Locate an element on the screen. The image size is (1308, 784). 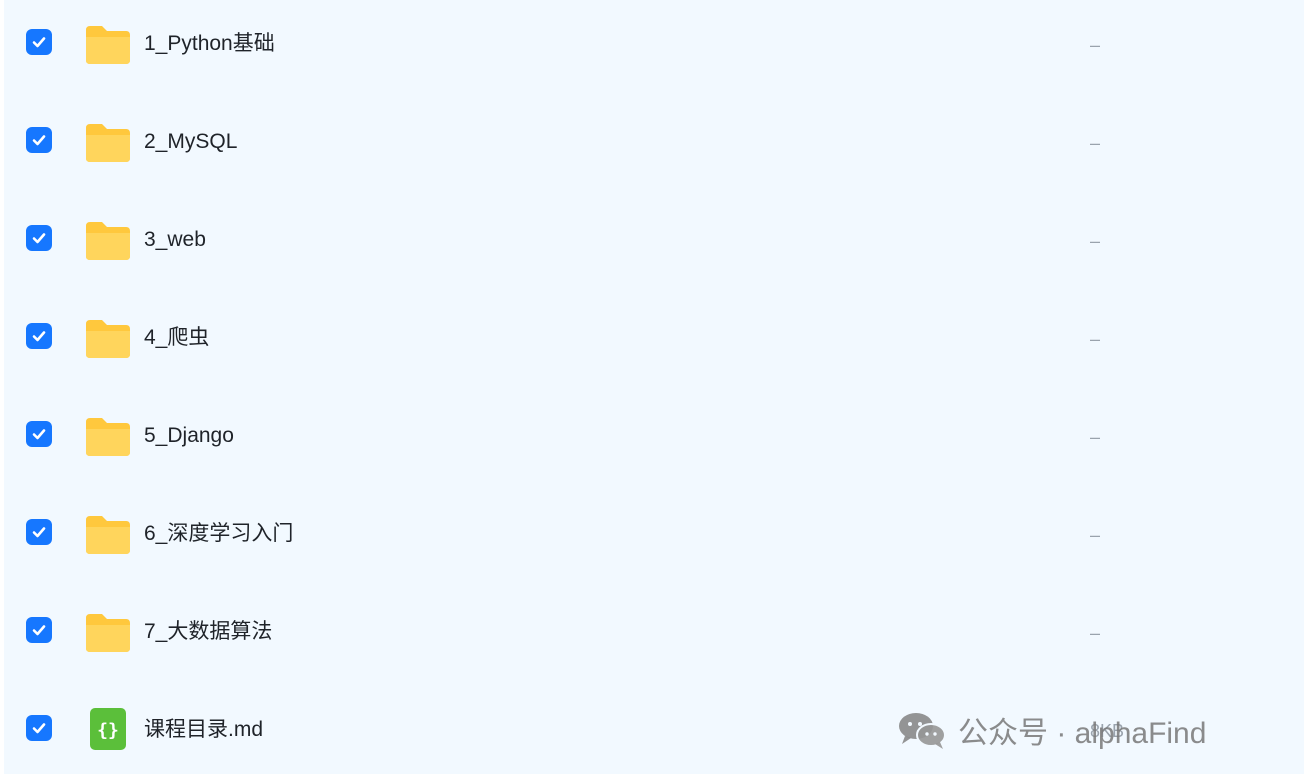
file-row: {} 课程目录.md 8KB is located at coordinates (654, 735).